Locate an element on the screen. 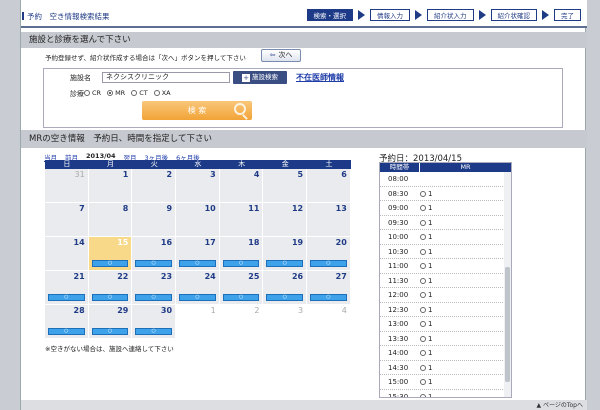  page-top-link: ▲ ページのTopへ is located at coordinates (559, 404).